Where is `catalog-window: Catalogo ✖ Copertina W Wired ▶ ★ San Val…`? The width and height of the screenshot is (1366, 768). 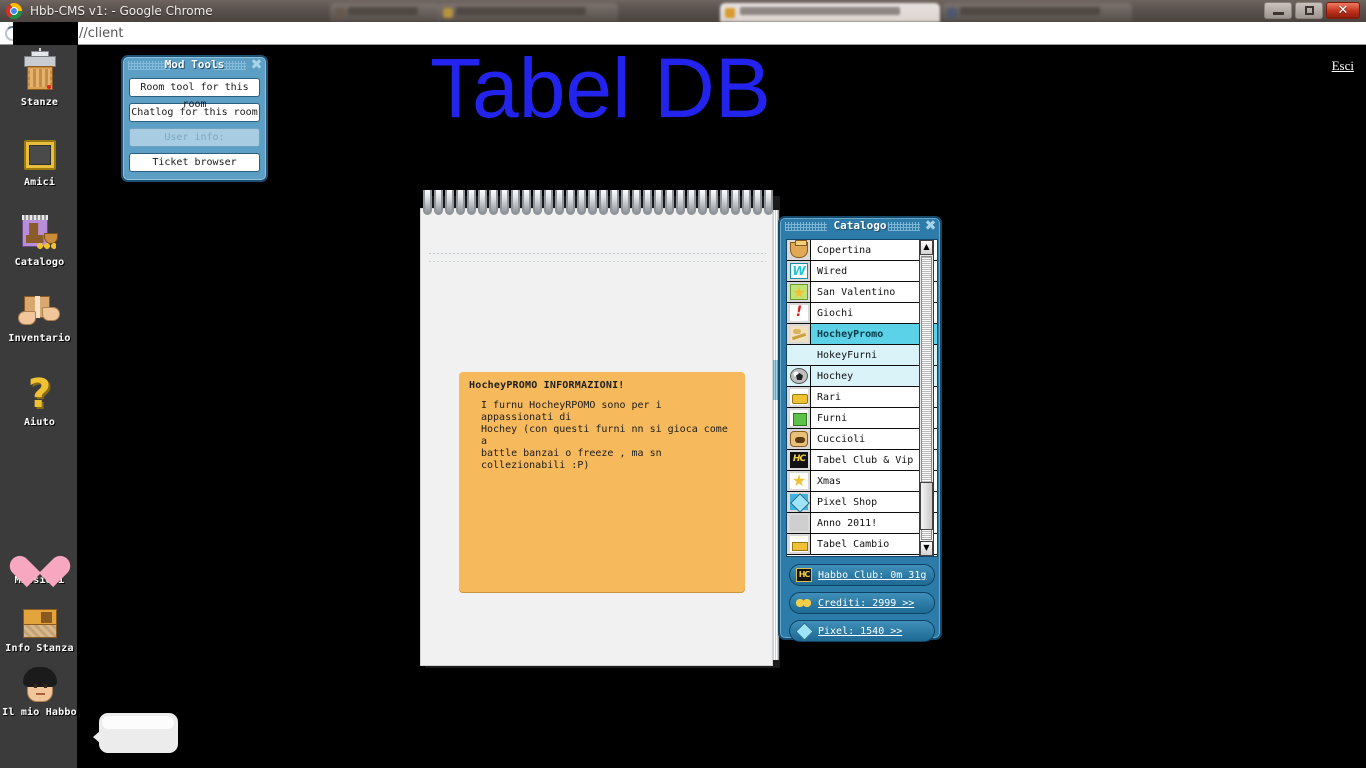 catalog-window: Catalogo ✖ Copertina W Wired ▶ ★ San Val… is located at coordinates (860, 429).